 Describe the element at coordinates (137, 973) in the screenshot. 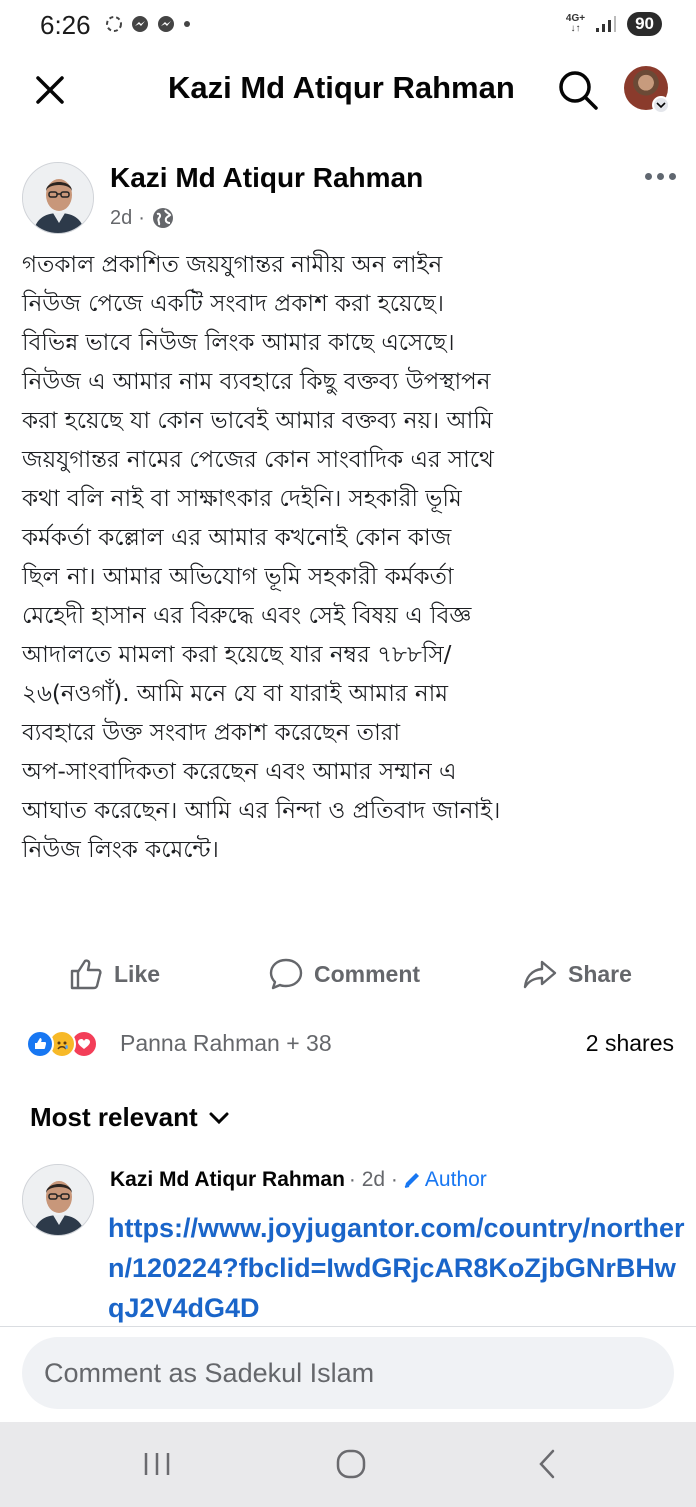

I see `like-label: Like` at that location.